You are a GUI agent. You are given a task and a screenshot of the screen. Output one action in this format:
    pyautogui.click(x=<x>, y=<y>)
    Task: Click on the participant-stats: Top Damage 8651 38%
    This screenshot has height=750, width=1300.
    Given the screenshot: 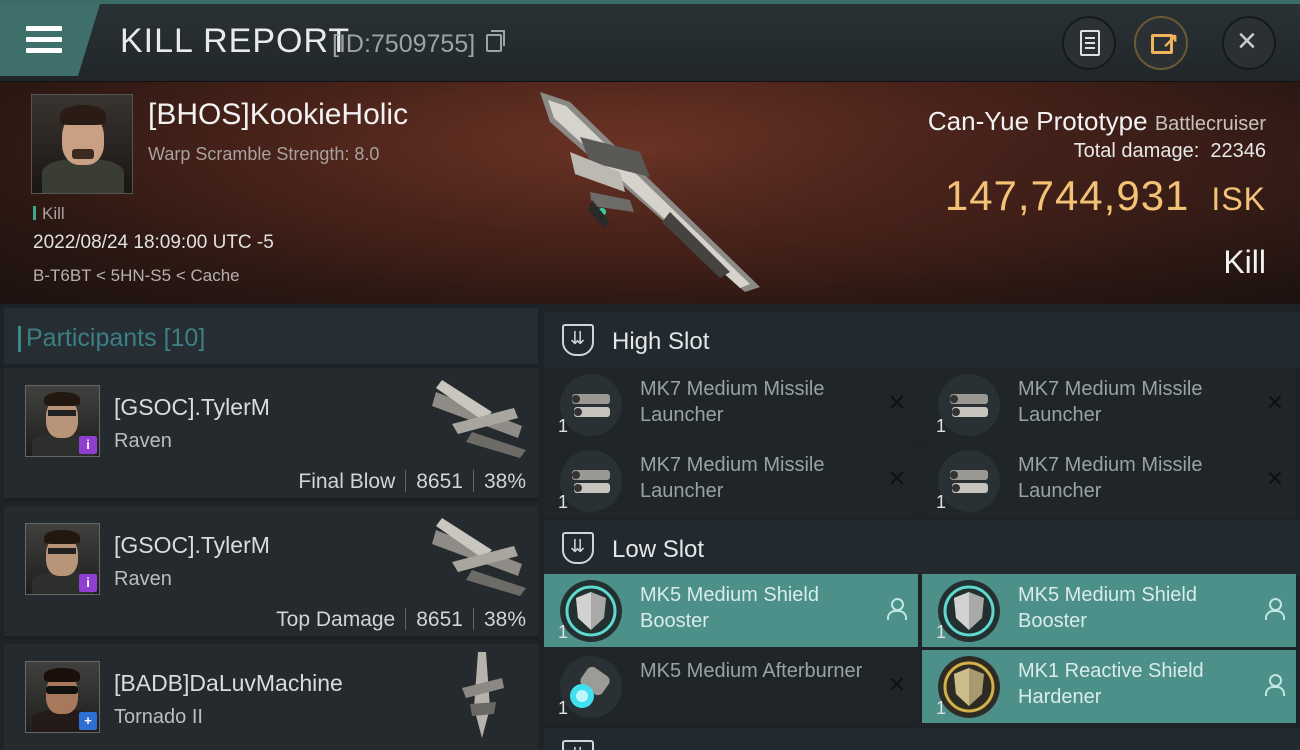 What is the action you would take?
    pyautogui.click(x=401, y=620)
    